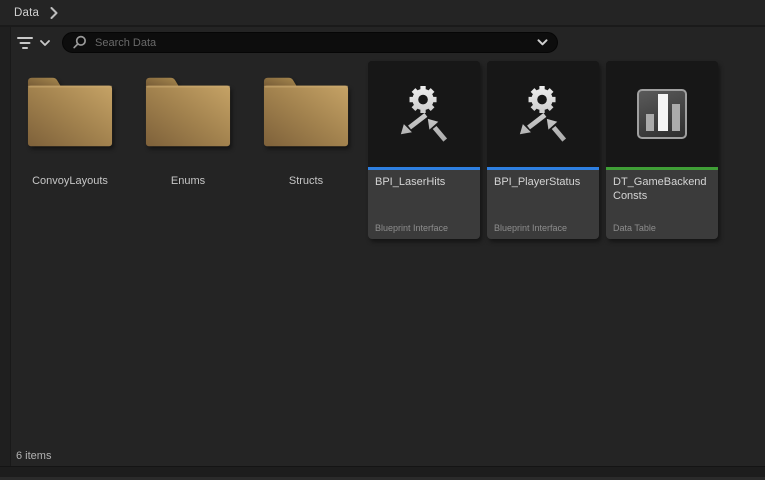  Describe the element at coordinates (662, 204) in the screenshot. I see `asset-label-area: DT_GameBackendConsts Data Table` at that location.